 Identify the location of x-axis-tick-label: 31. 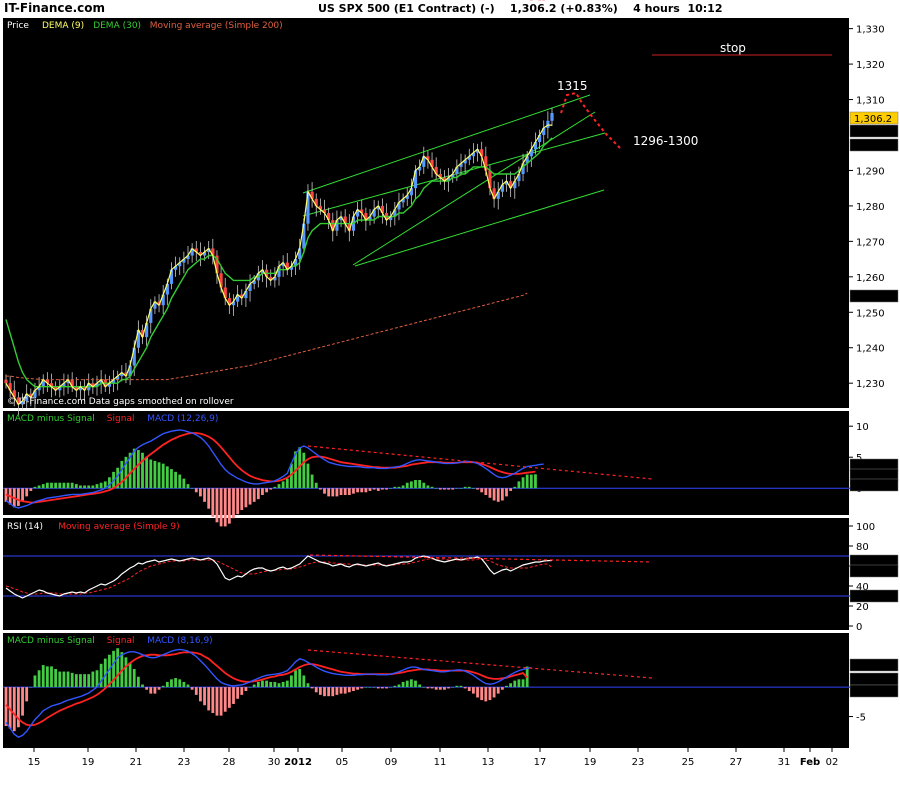
(784, 762).